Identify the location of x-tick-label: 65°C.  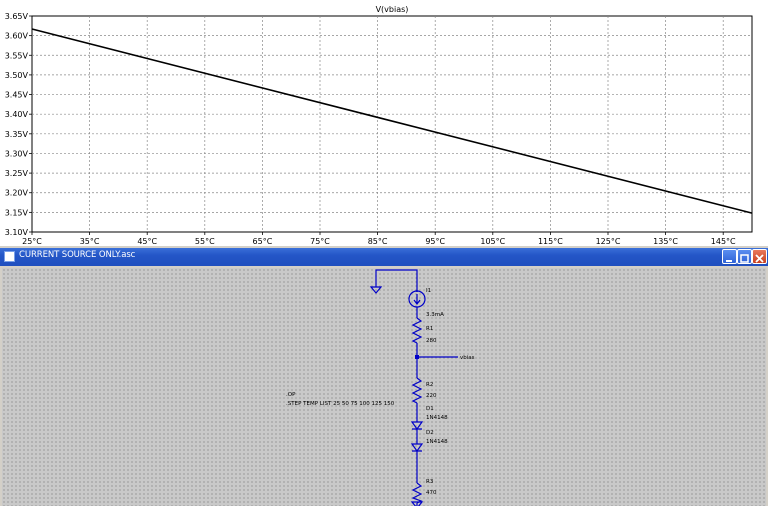
(263, 241).